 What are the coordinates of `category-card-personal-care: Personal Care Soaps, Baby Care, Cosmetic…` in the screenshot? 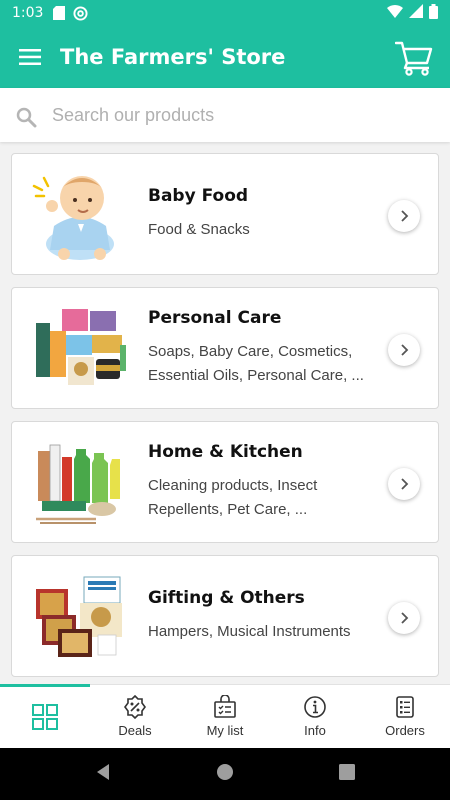 It's located at (225, 348).